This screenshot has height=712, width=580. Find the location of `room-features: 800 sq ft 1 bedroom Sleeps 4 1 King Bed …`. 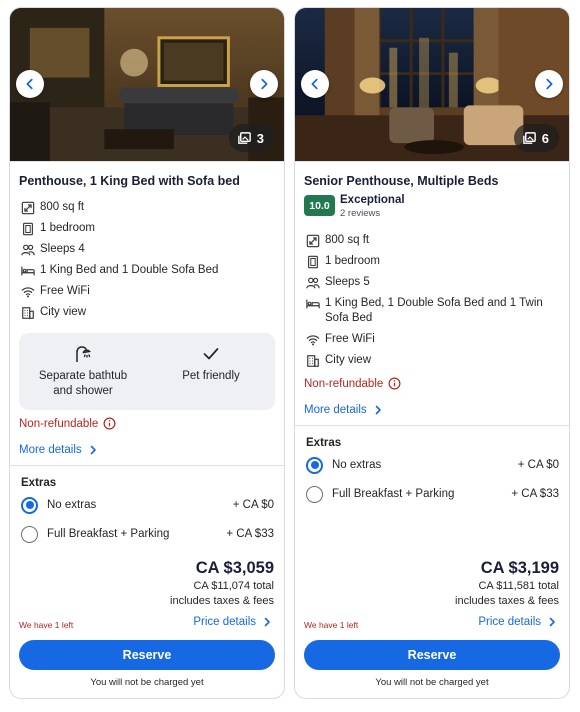

room-features: 800 sq ft 1 bedroom Sleeps 4 1 King Bed … is located at coordinates (147, 263).